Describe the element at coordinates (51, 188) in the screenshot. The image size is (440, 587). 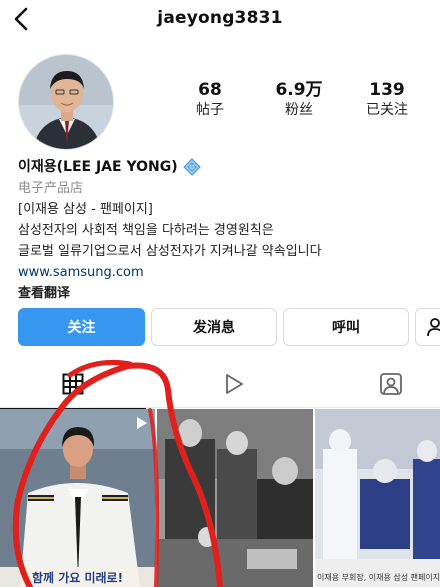
I see `profile-category: 电子产品店` at that location.